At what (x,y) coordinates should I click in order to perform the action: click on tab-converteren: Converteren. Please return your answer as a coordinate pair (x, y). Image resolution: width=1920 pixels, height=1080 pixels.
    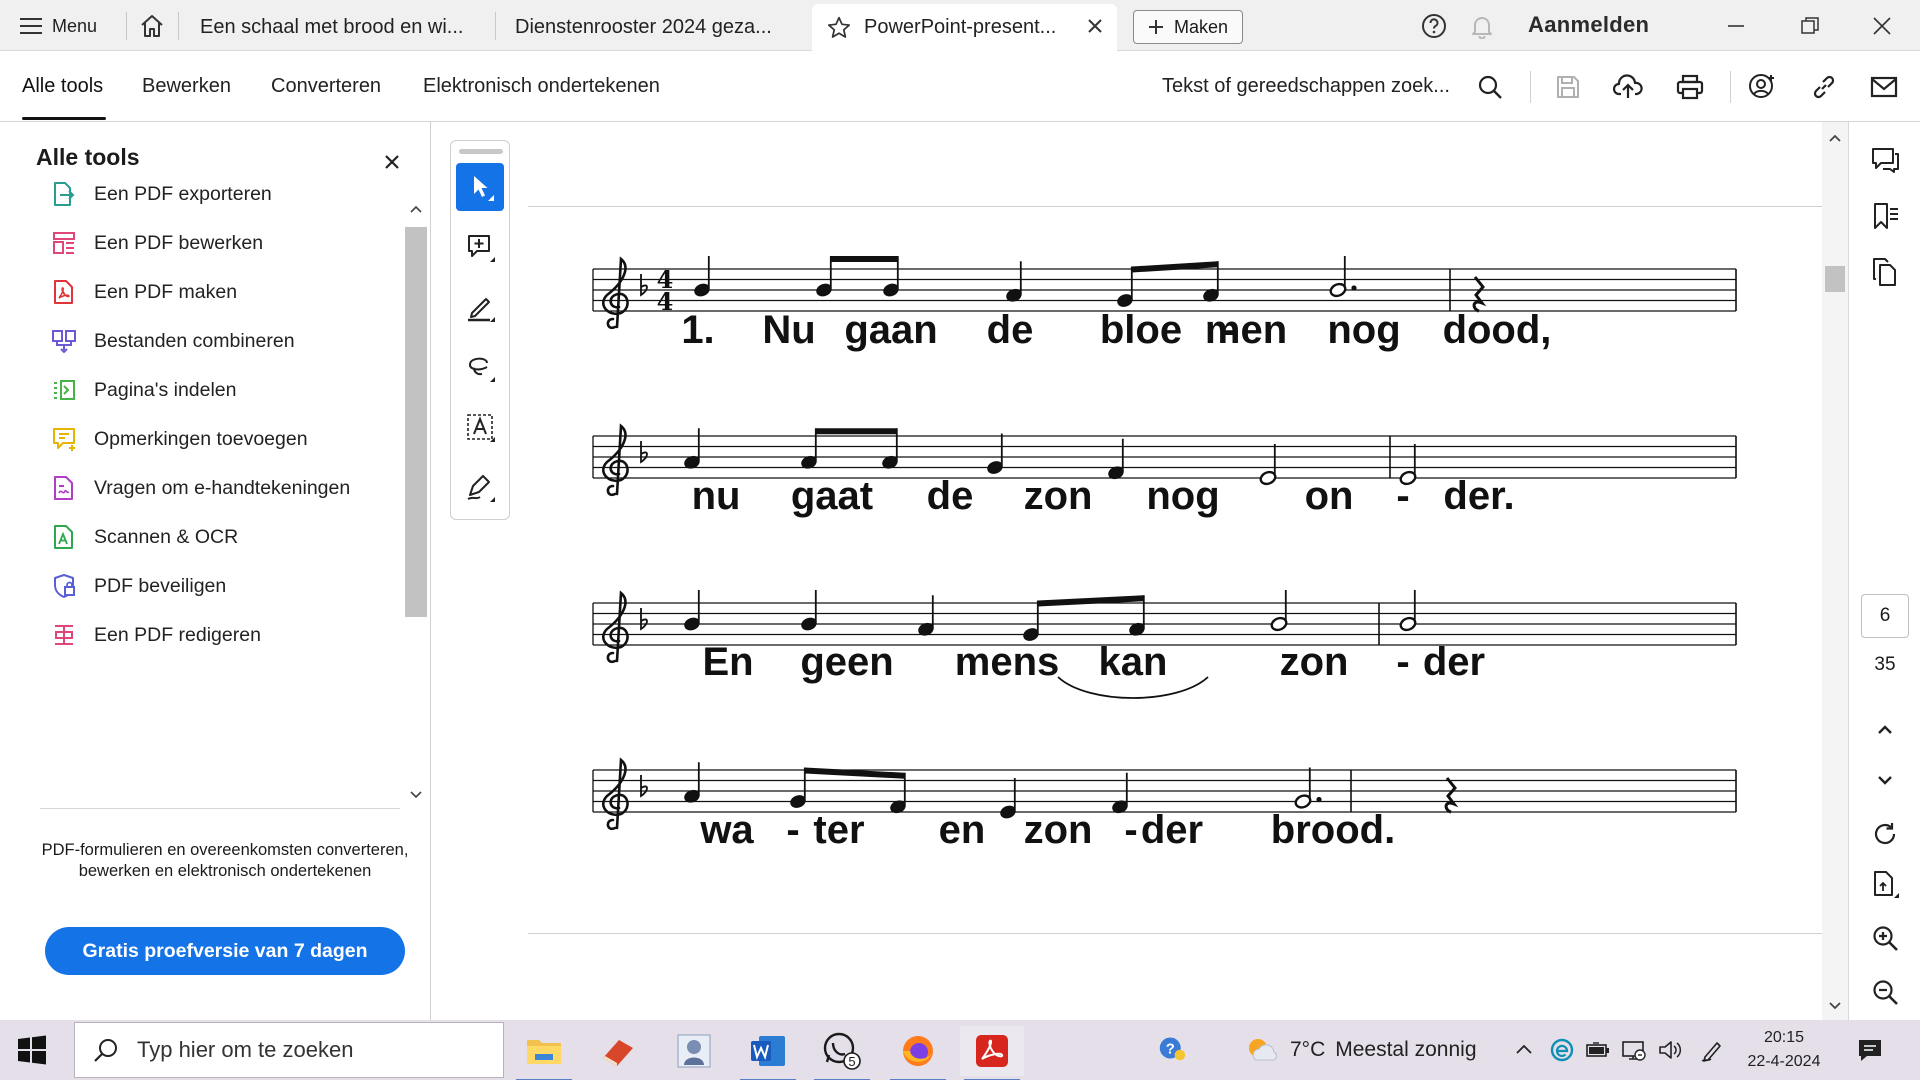
    Looking at the image, I should click on (326, 86).